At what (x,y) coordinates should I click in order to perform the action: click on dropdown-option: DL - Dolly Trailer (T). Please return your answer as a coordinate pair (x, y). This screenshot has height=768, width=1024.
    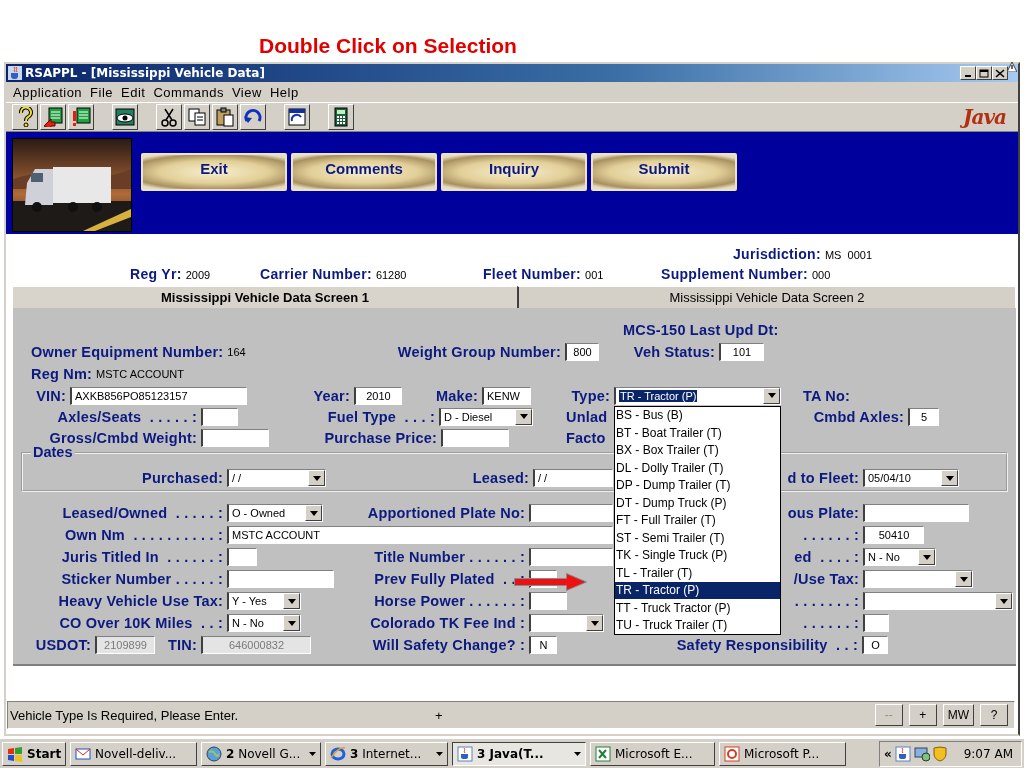
    Looking at the image, I should click on (697, 468).